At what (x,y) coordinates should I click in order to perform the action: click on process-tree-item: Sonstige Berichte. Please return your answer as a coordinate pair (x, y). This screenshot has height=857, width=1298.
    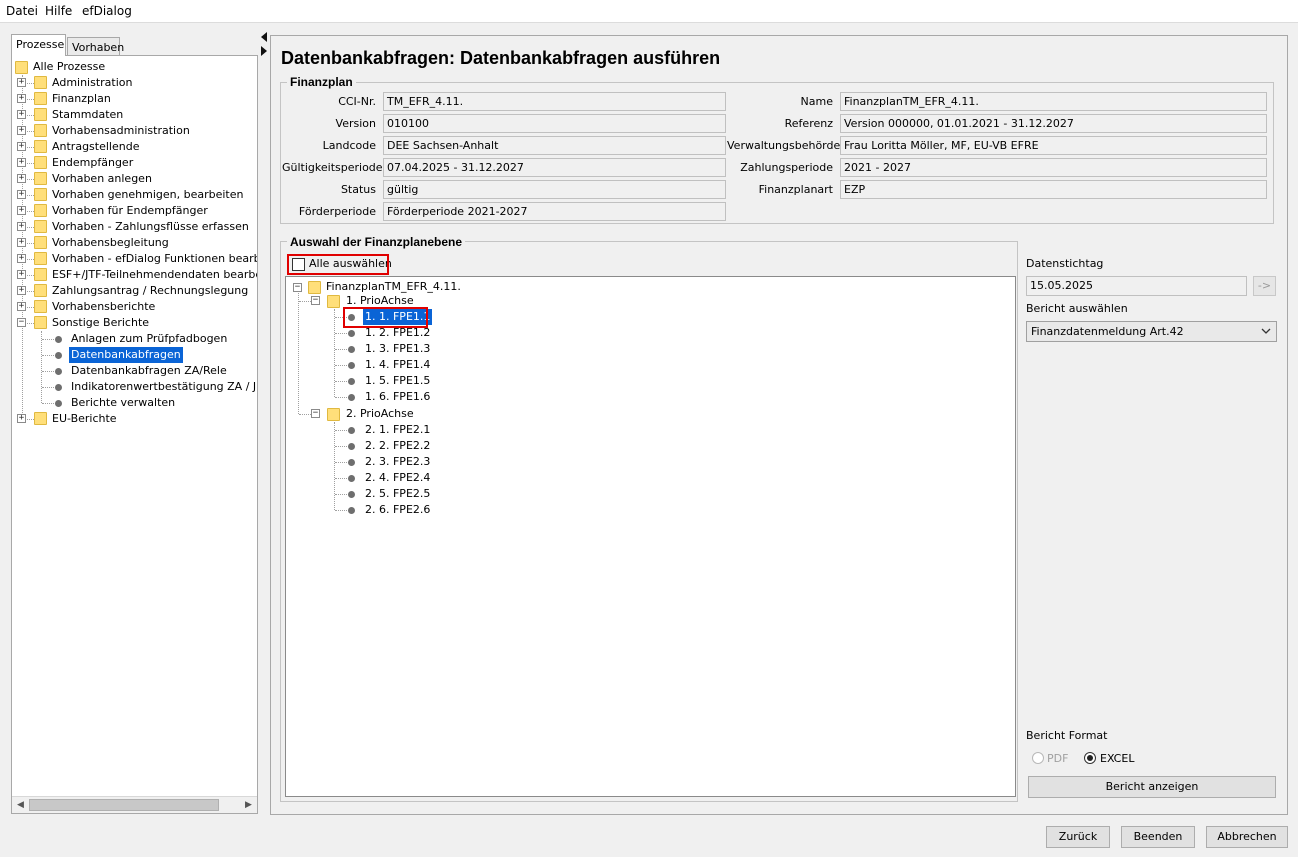
    Looking at the image, I should click on (100, 323).